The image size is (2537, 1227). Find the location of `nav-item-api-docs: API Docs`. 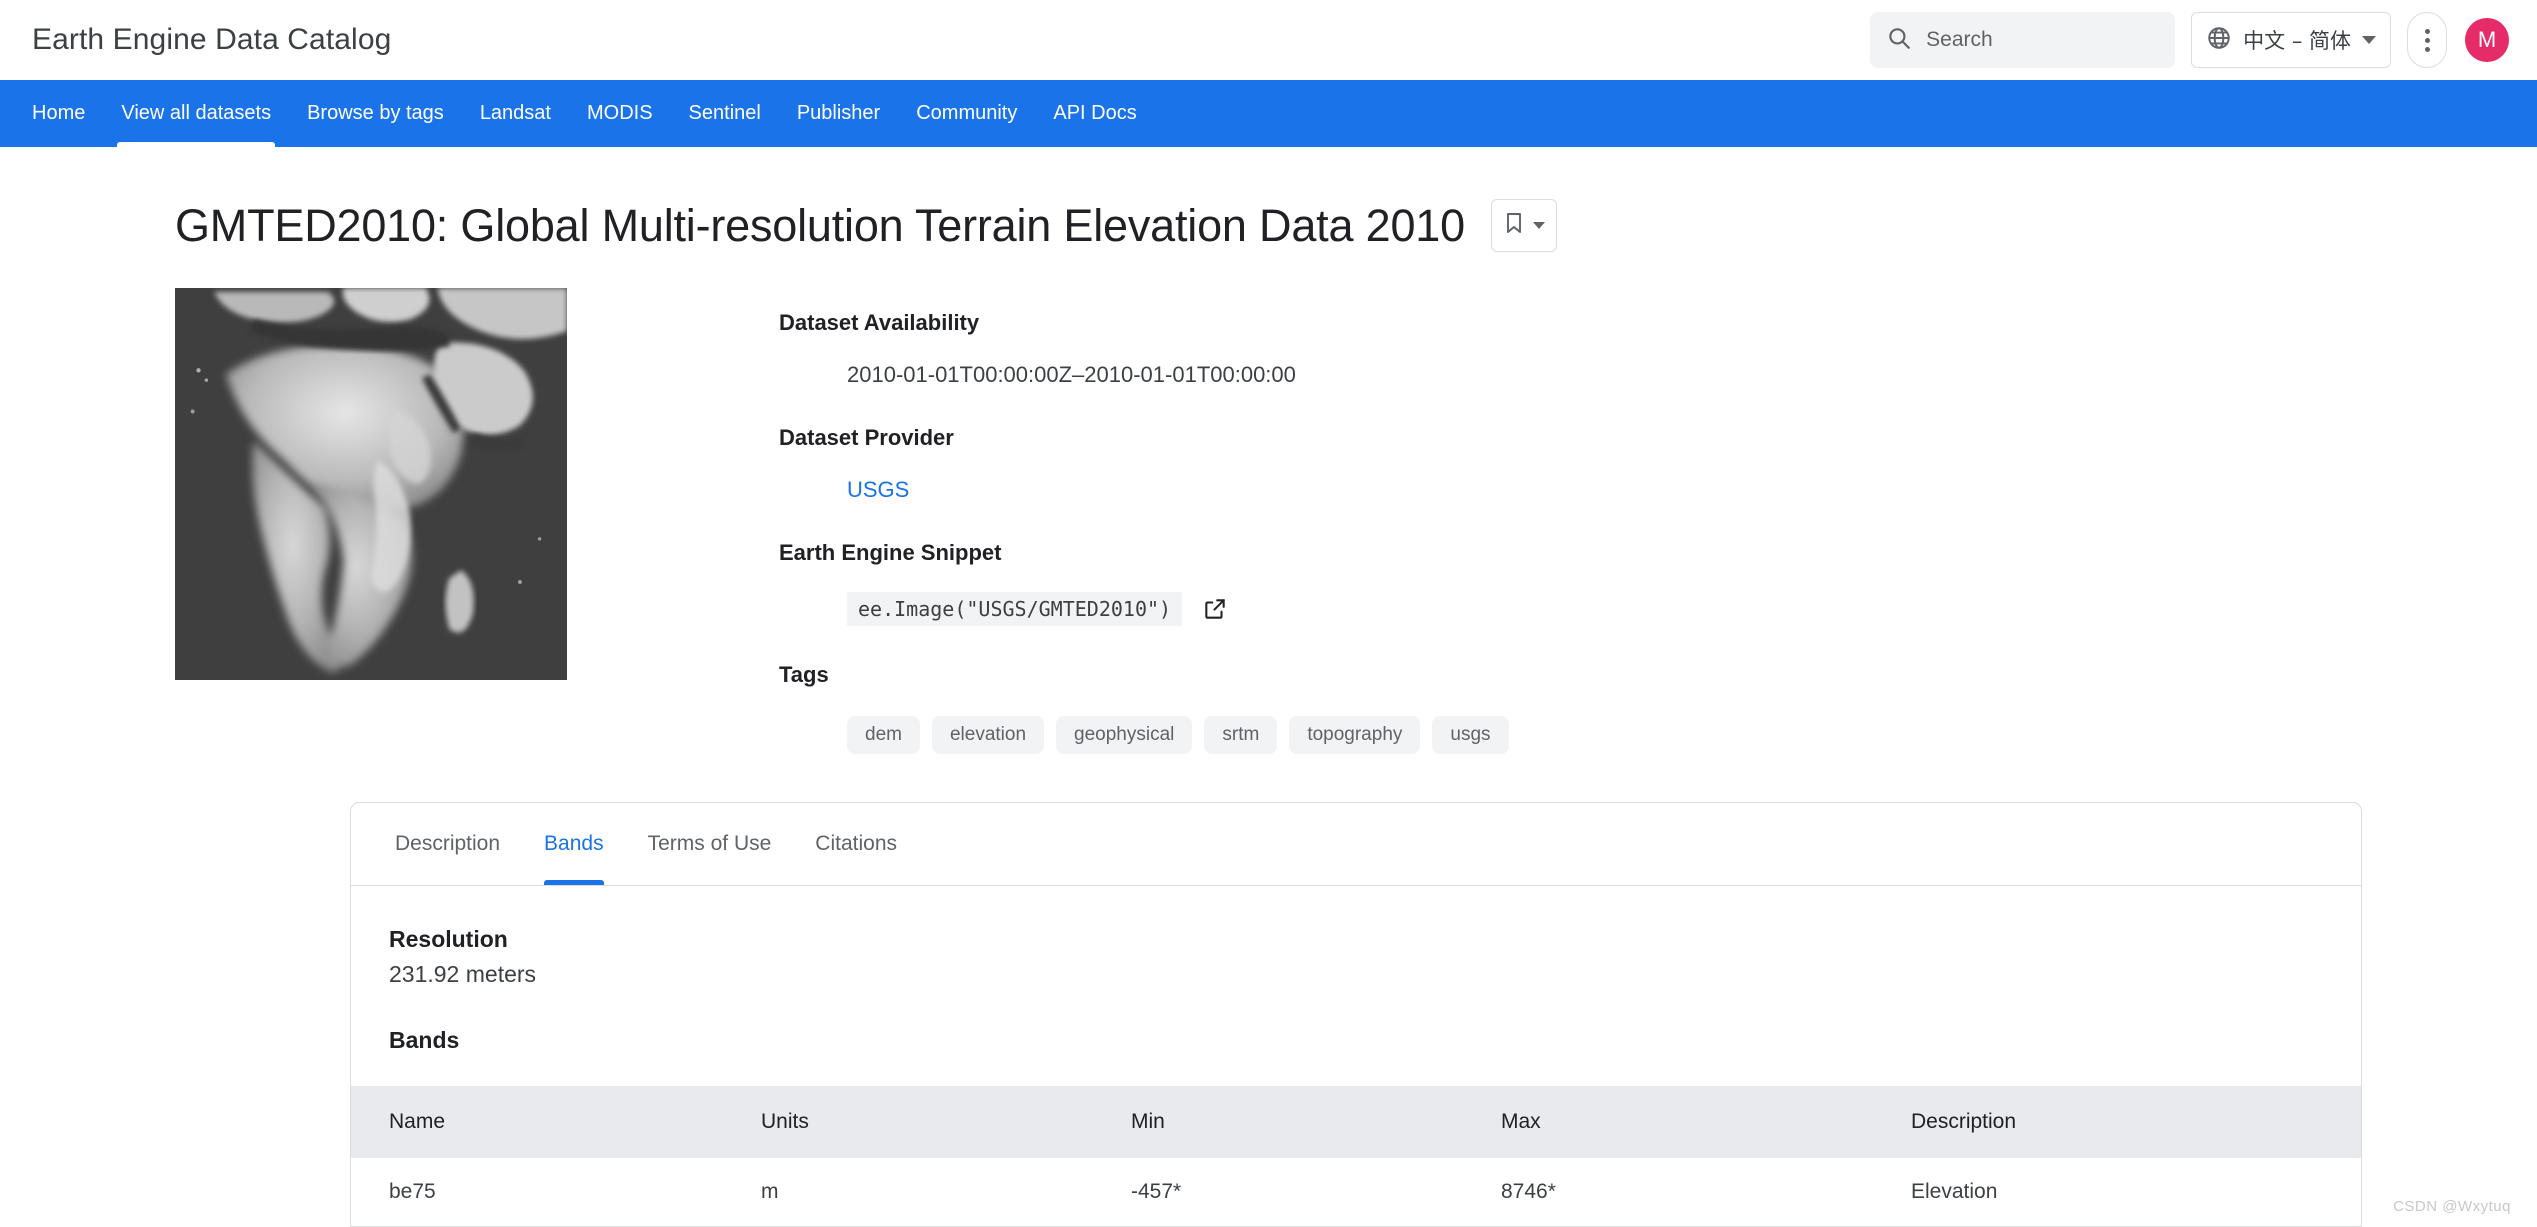

nav-item-api-docs: API Docs is located at coordinates (1094, 113).